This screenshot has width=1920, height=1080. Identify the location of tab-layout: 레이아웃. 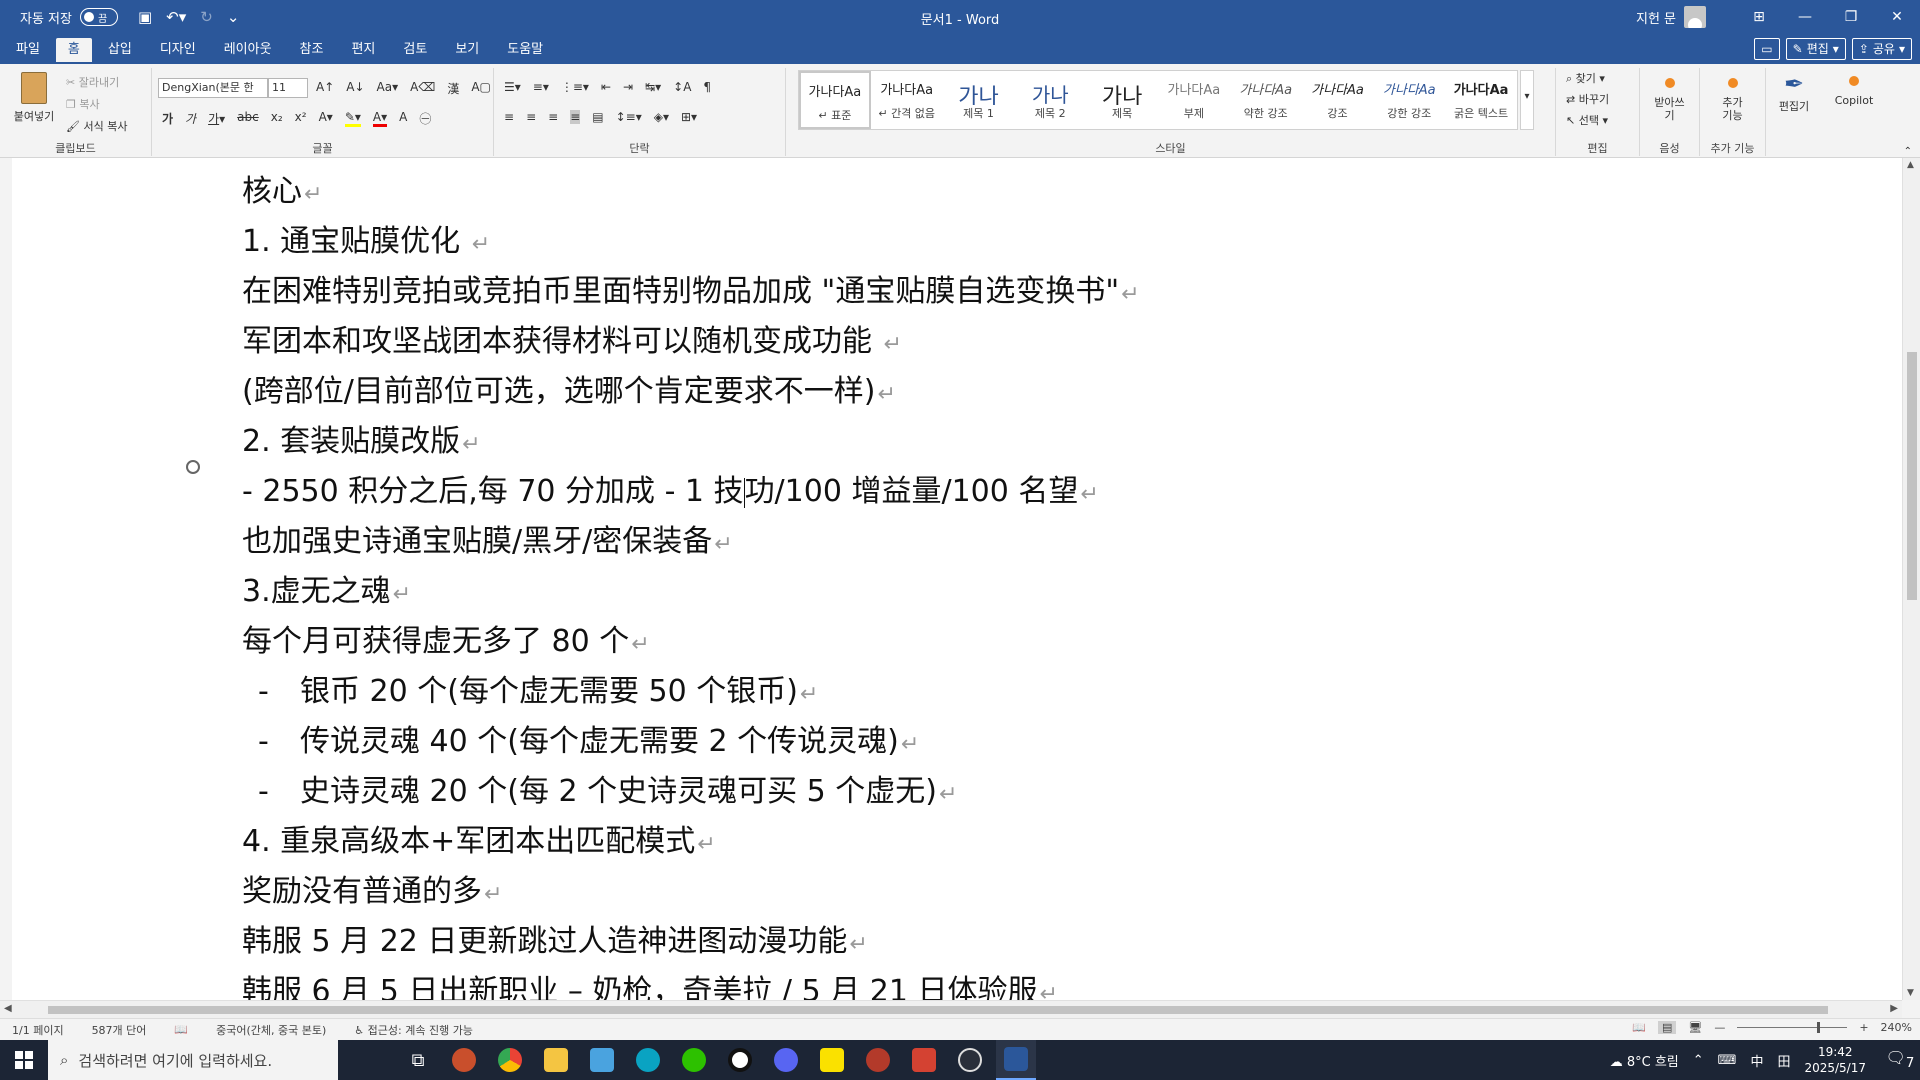
(248, 51).